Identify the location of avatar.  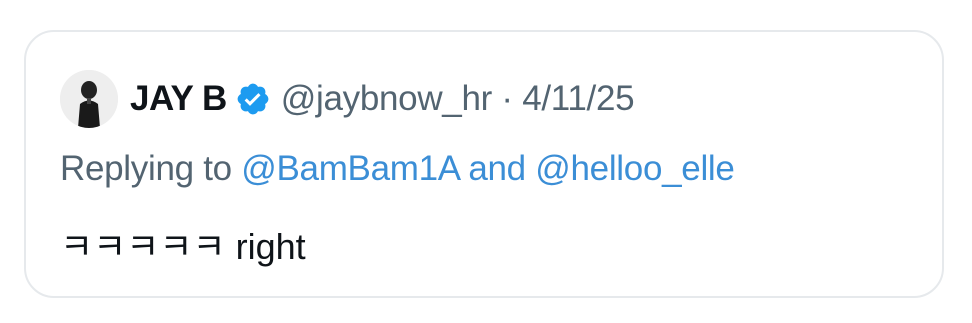
(89, 99).